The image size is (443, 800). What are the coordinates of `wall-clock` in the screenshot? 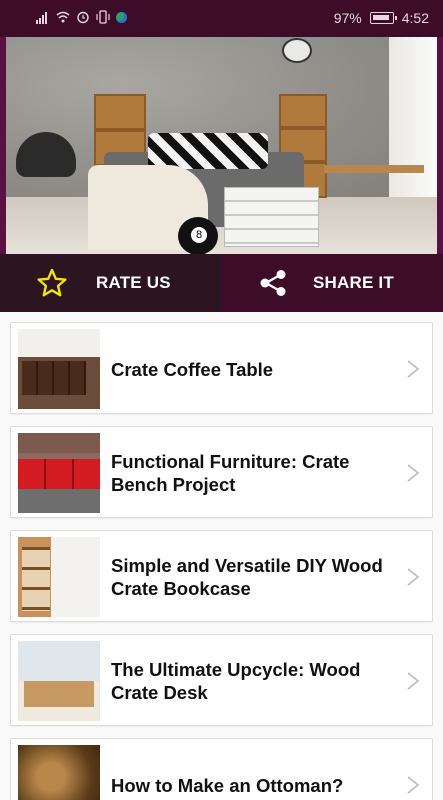 It's located at (297, 50).